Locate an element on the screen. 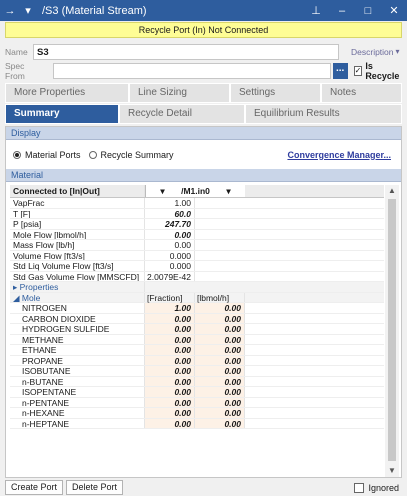  properties-group-row: ▸ Properties is located at coordinates (197, 287).